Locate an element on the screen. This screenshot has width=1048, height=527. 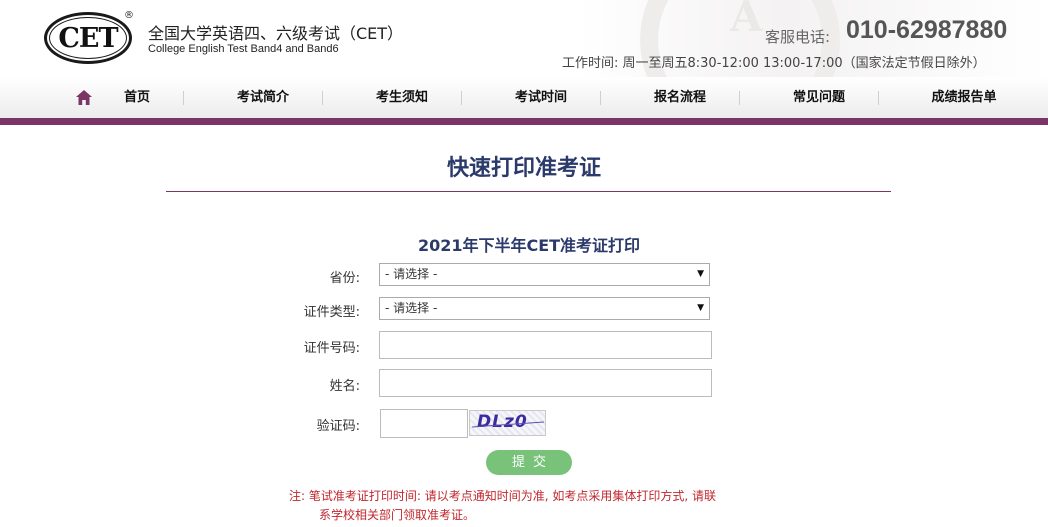
page-title: 快速打印准考证 is located at coordinates (523, 168).